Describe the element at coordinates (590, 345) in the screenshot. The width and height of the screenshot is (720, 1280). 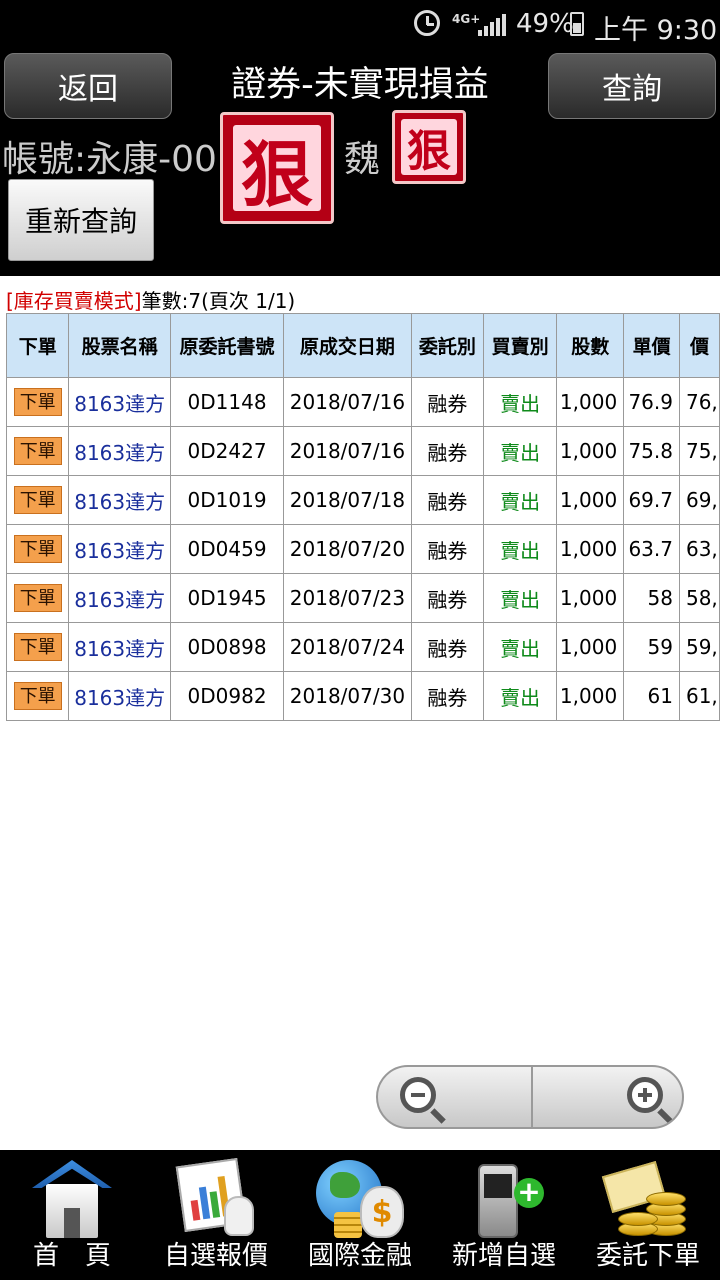
I see `col-header-shares: 股數` at that location.